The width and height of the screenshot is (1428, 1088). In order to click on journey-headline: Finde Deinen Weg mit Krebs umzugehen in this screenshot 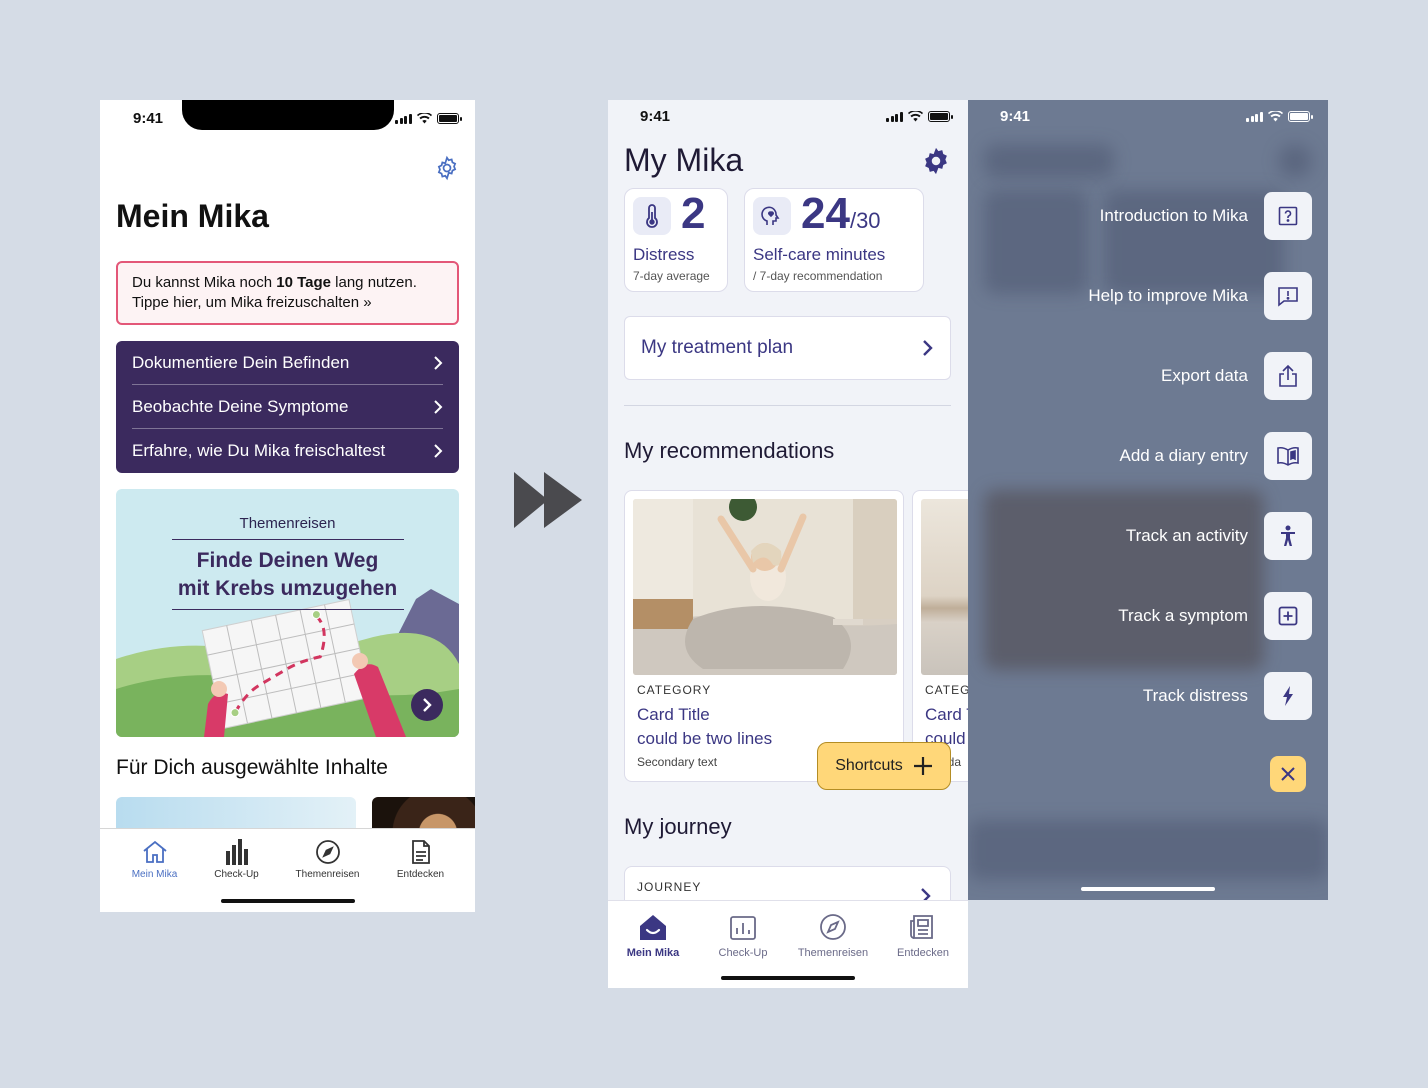, I will do `click(287, 575)`.